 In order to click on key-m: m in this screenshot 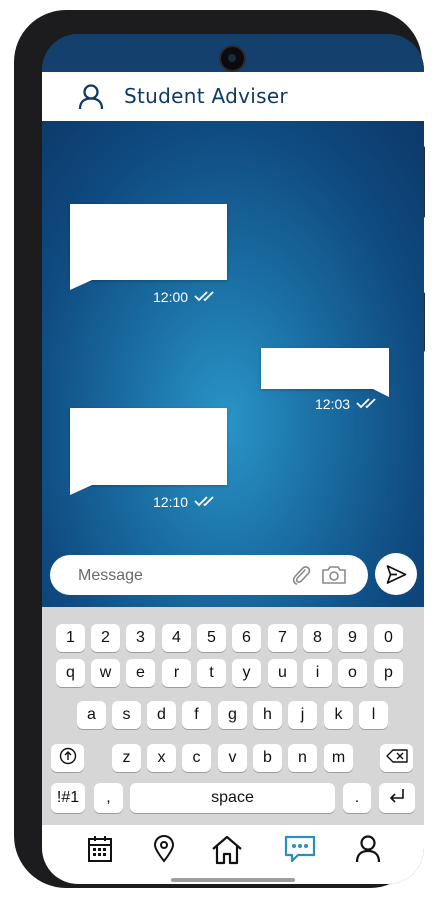, I will do `click(338, 758)`.